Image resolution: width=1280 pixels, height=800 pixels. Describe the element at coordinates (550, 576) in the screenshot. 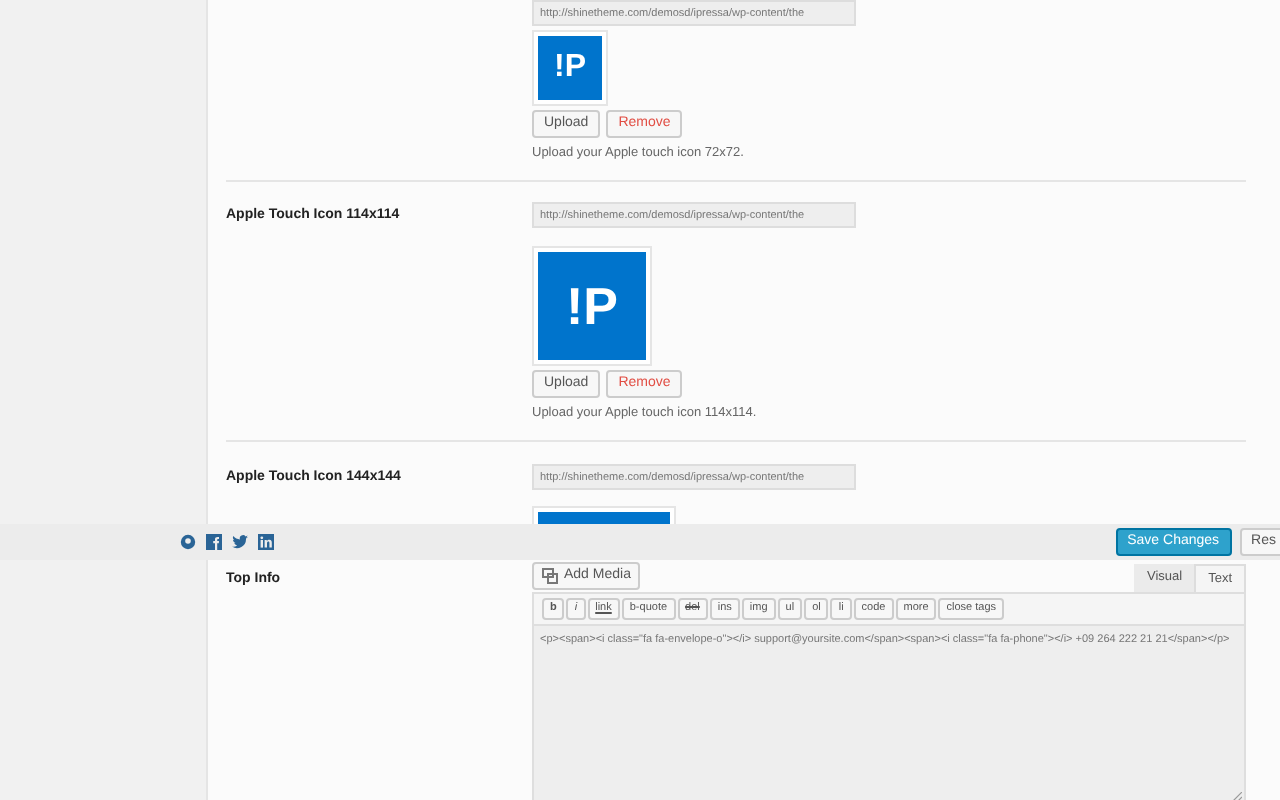

I see `media-icon` at that location.